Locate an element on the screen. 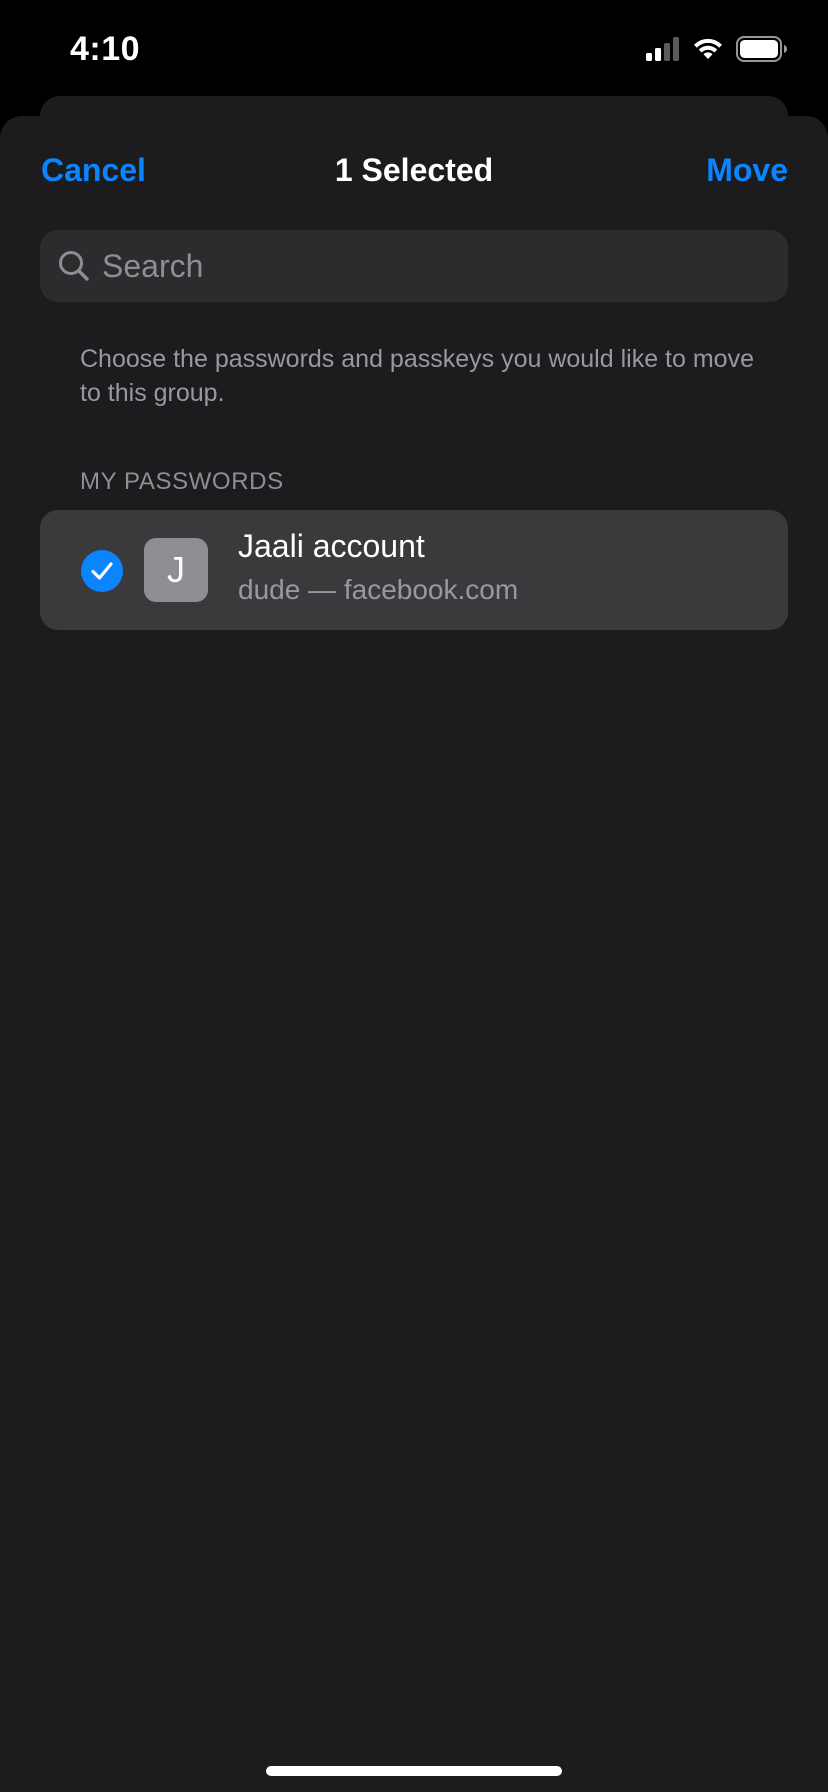 This screenshot has height=1792, width=828. status-bar: 4:10 is located at coordinates (414, 50).